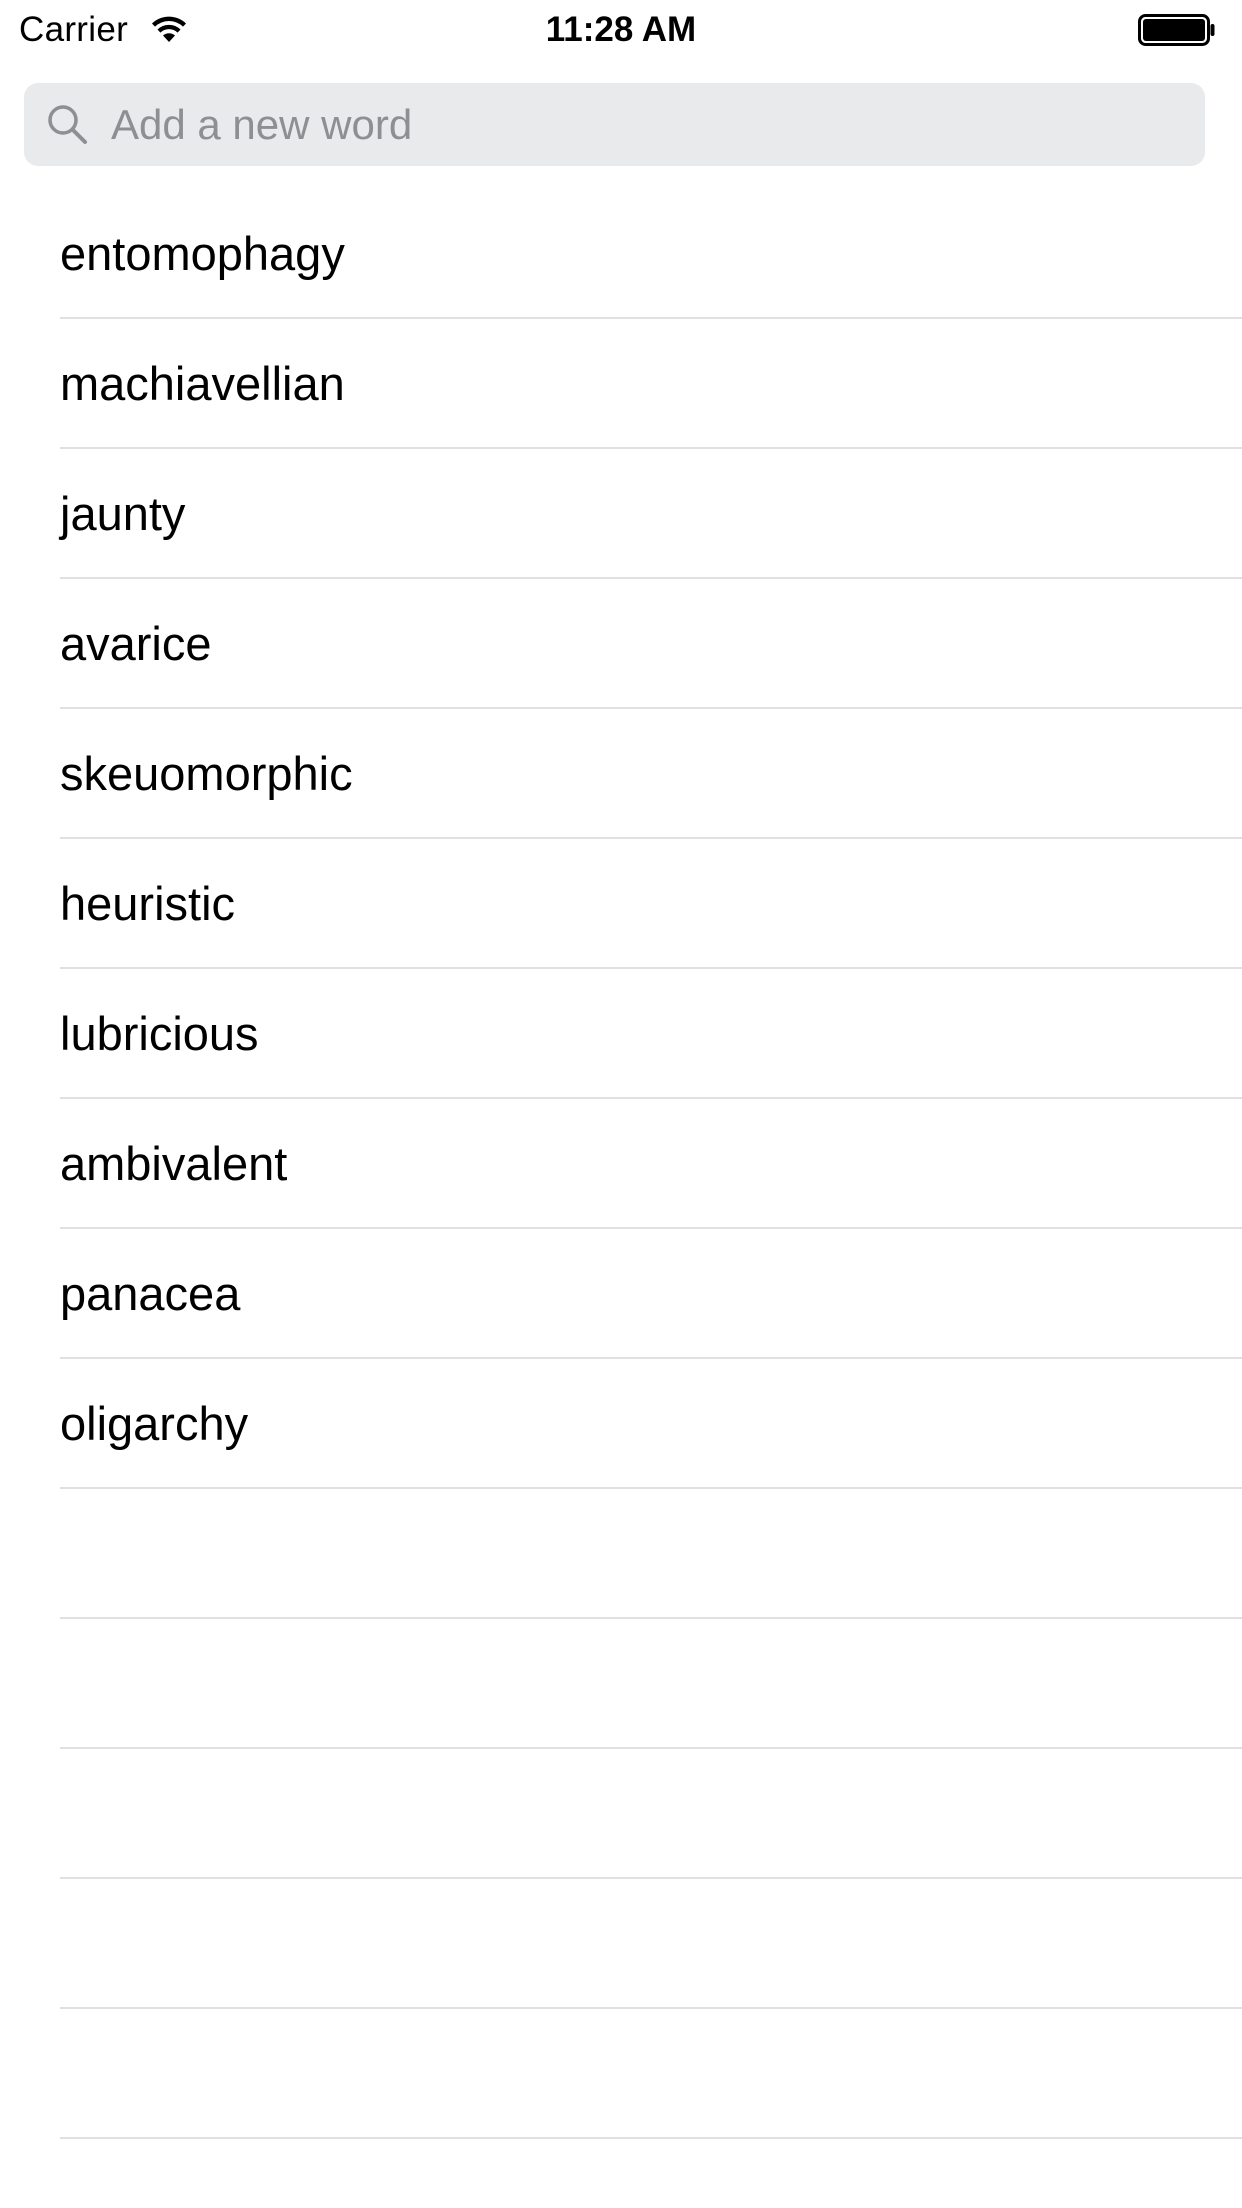  What do you see at coordinates (646, 124) in the screenshot?
I see `add-word-input` at bounding box center [646, 124].